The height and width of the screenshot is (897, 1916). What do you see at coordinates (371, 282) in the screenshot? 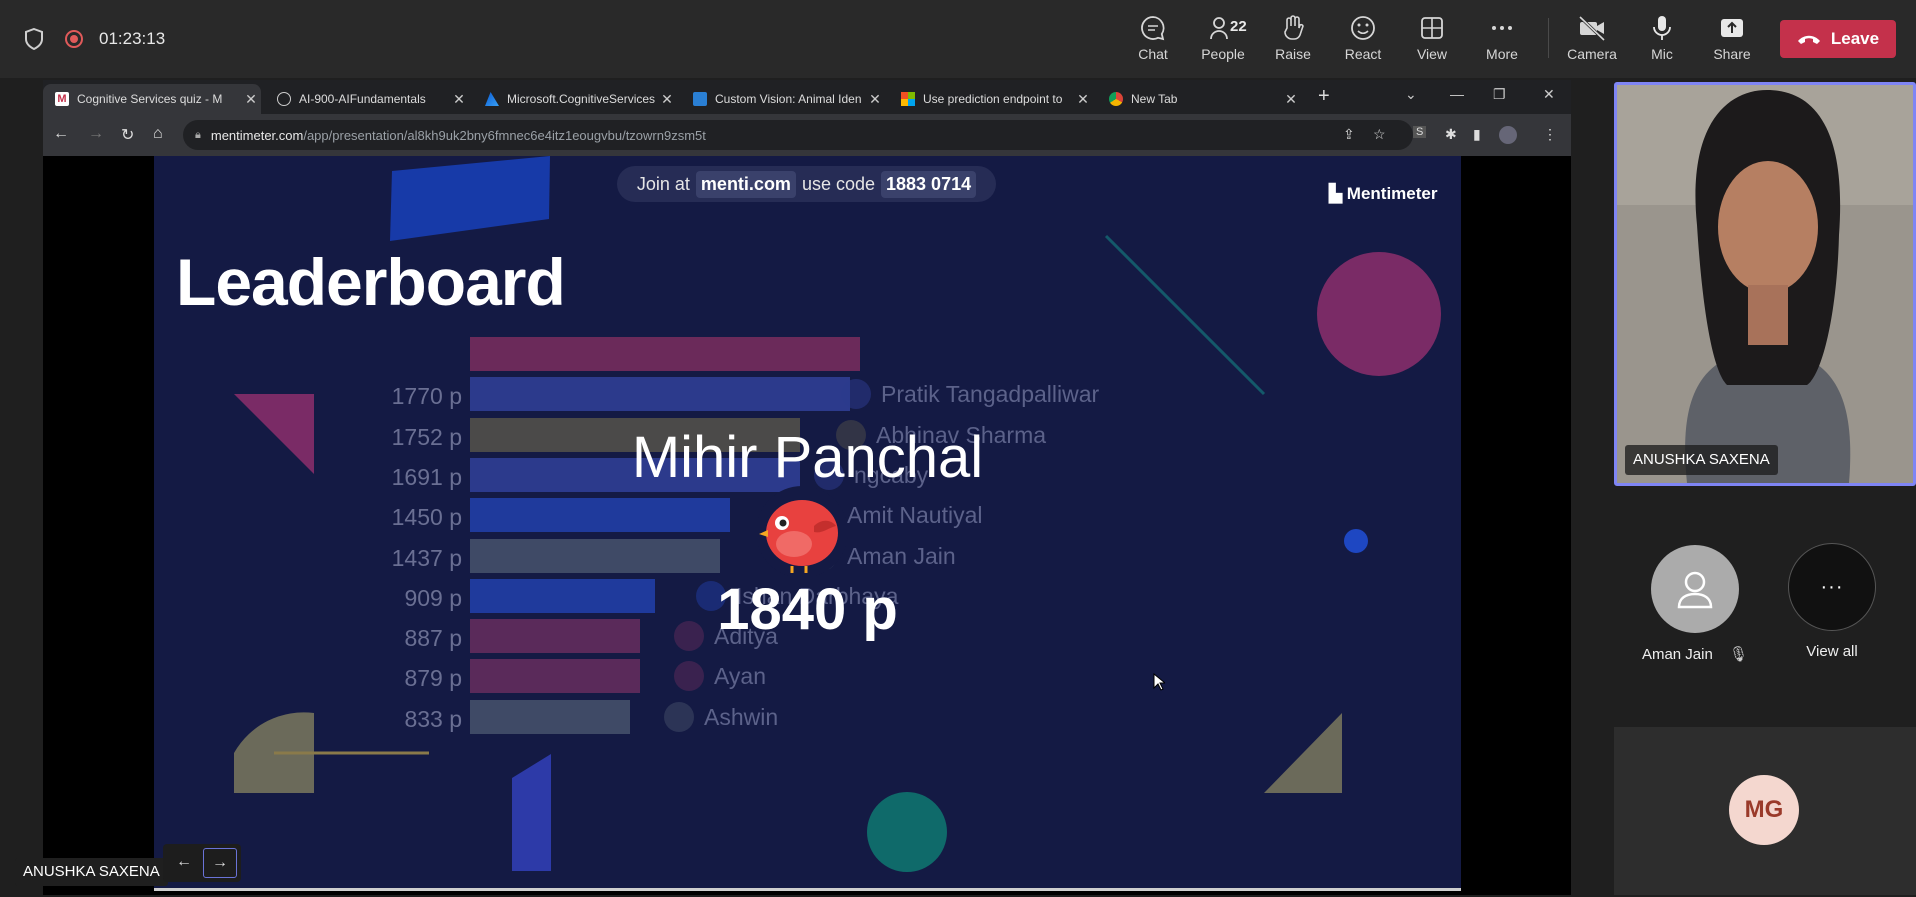
I see `leaderboard-title: Leaderboard` at bounding box center [371, 282].